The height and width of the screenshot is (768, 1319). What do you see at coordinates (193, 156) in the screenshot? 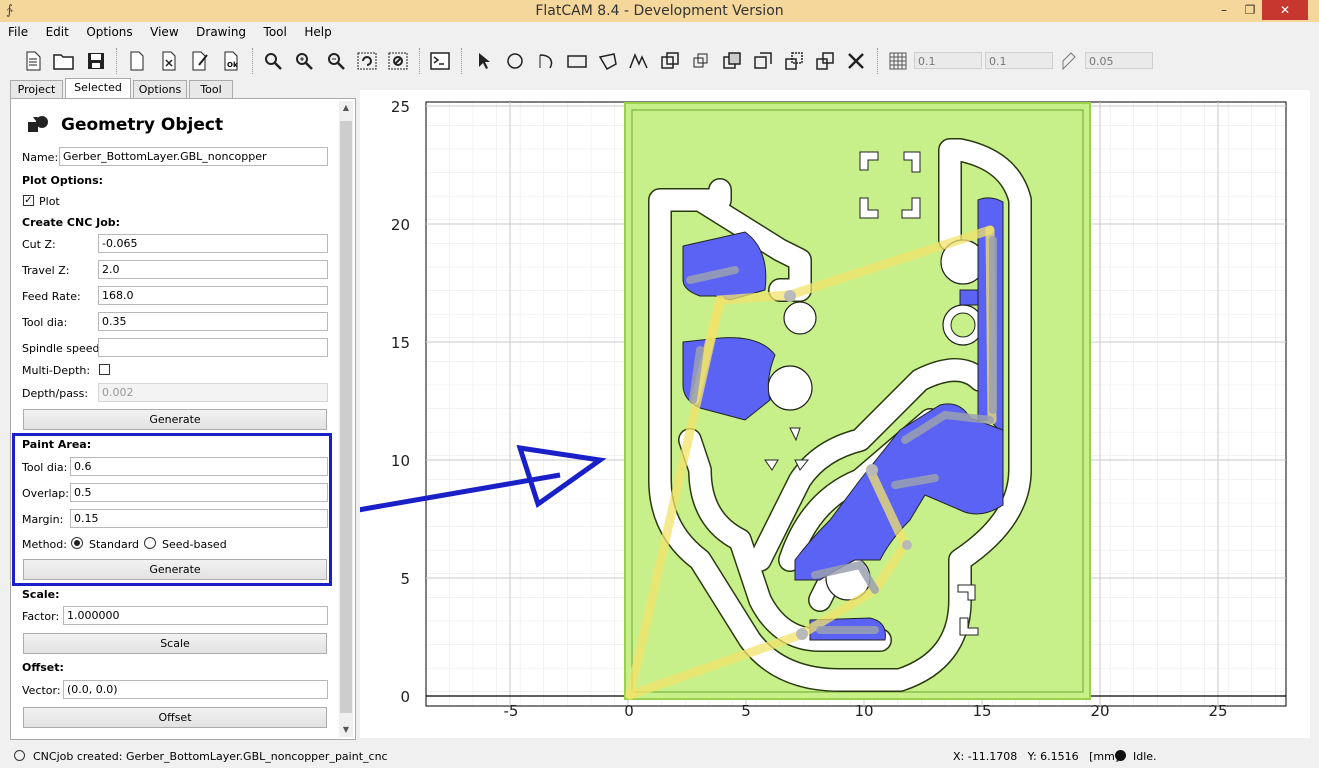
I see `name-input: Gerber_BottomLayer.GBL_noncopper` at bounding box center [193, 156].